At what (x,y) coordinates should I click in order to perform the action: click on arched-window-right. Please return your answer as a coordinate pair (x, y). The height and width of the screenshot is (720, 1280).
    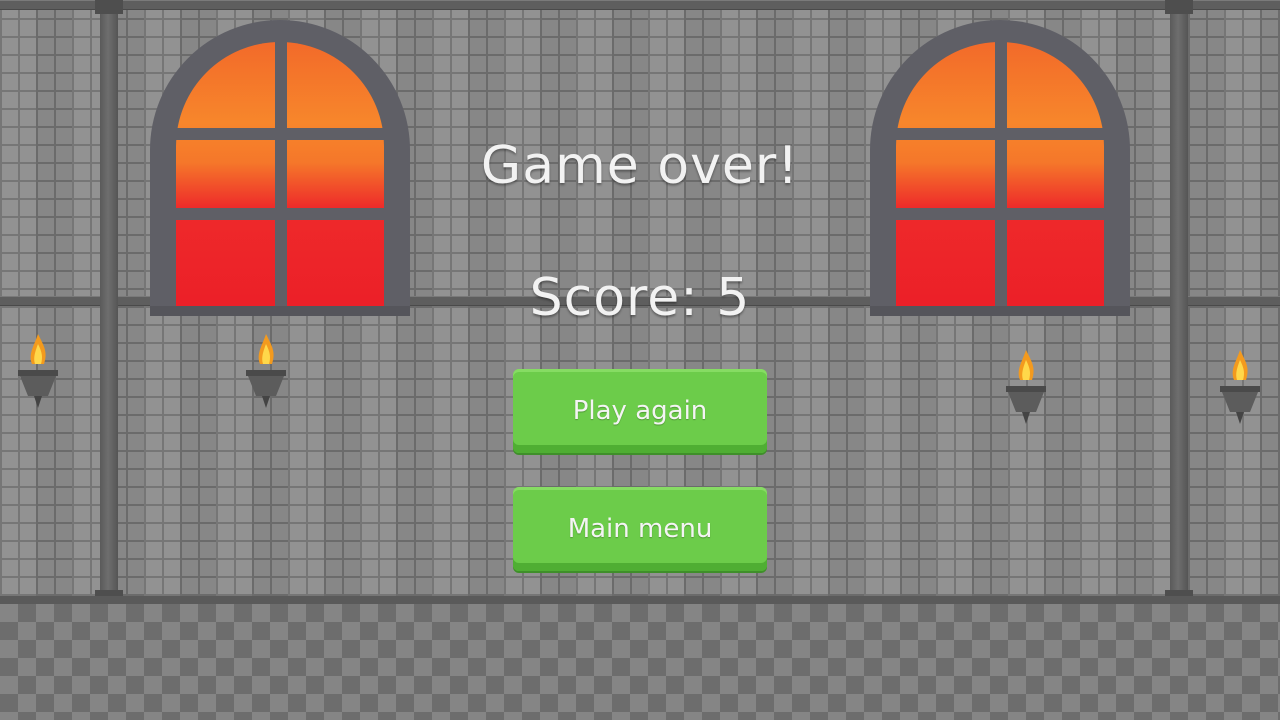
    Looking at the image, I should click on (1000, 168).